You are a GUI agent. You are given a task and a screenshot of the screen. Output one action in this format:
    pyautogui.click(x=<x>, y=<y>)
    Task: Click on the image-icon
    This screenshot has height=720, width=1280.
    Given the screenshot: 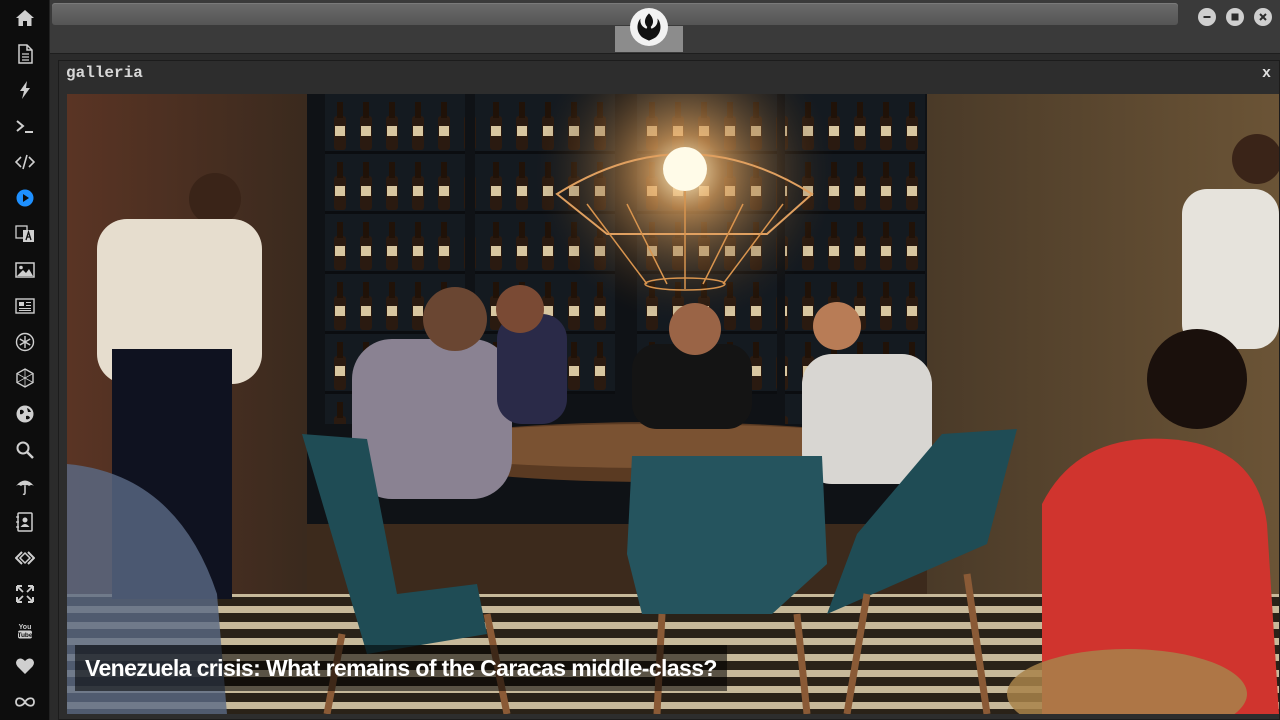 What is the action you would take?
    pyautogui.click(x=25, y=270)
    